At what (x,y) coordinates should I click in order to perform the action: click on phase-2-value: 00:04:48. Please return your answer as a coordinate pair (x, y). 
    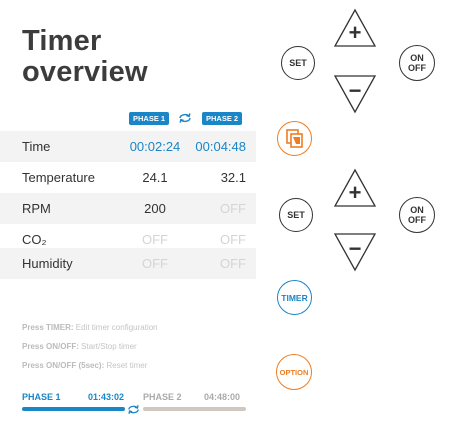
    Looking at the image, I should click on (220, 146).